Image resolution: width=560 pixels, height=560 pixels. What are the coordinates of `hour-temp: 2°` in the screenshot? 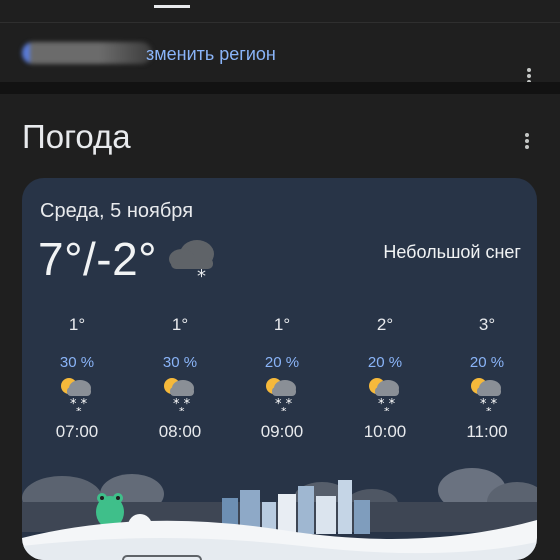 It's located at (385, 324).